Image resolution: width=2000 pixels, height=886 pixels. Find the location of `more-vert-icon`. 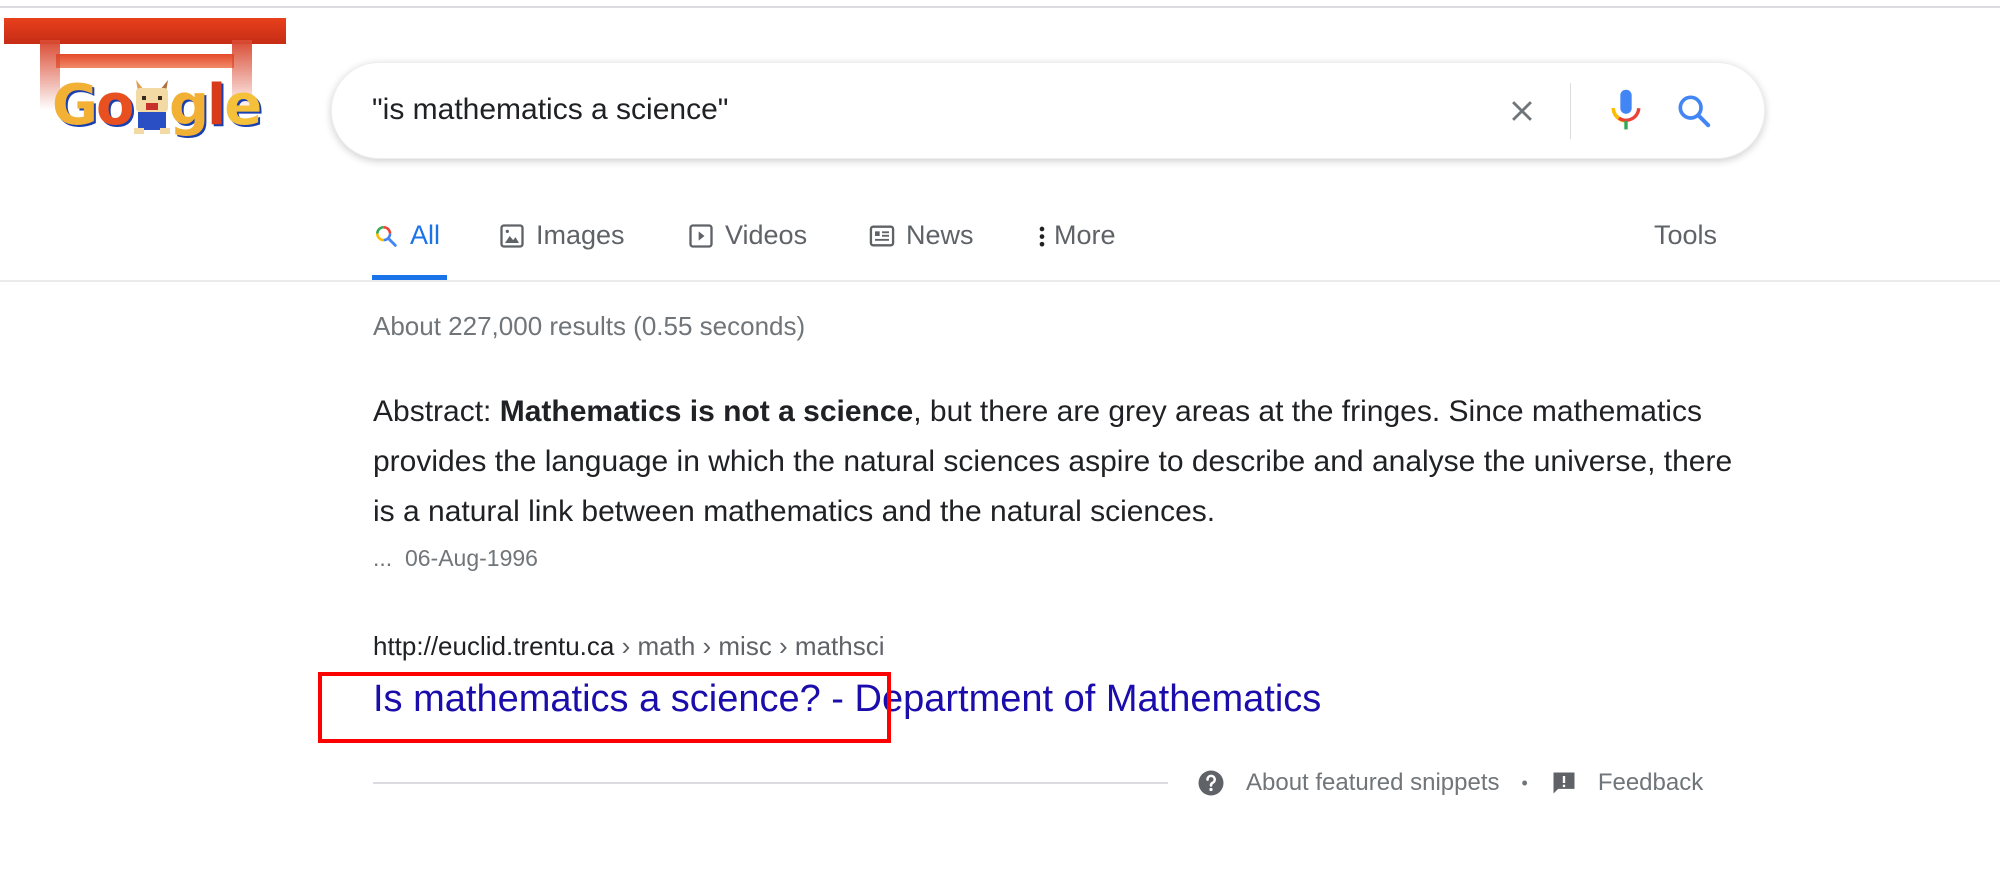

more-vert-icon is located at coordinates (1042, 236).